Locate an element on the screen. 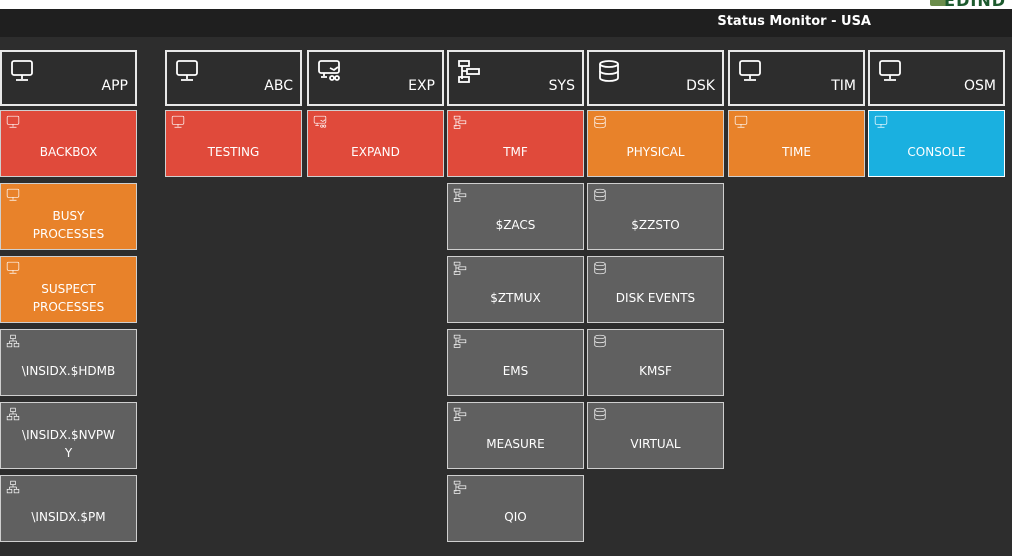 Image resolution: width=1012 pixels, height=556 pixels. brand-logo: EDIND is located at coordinates (962, 4).